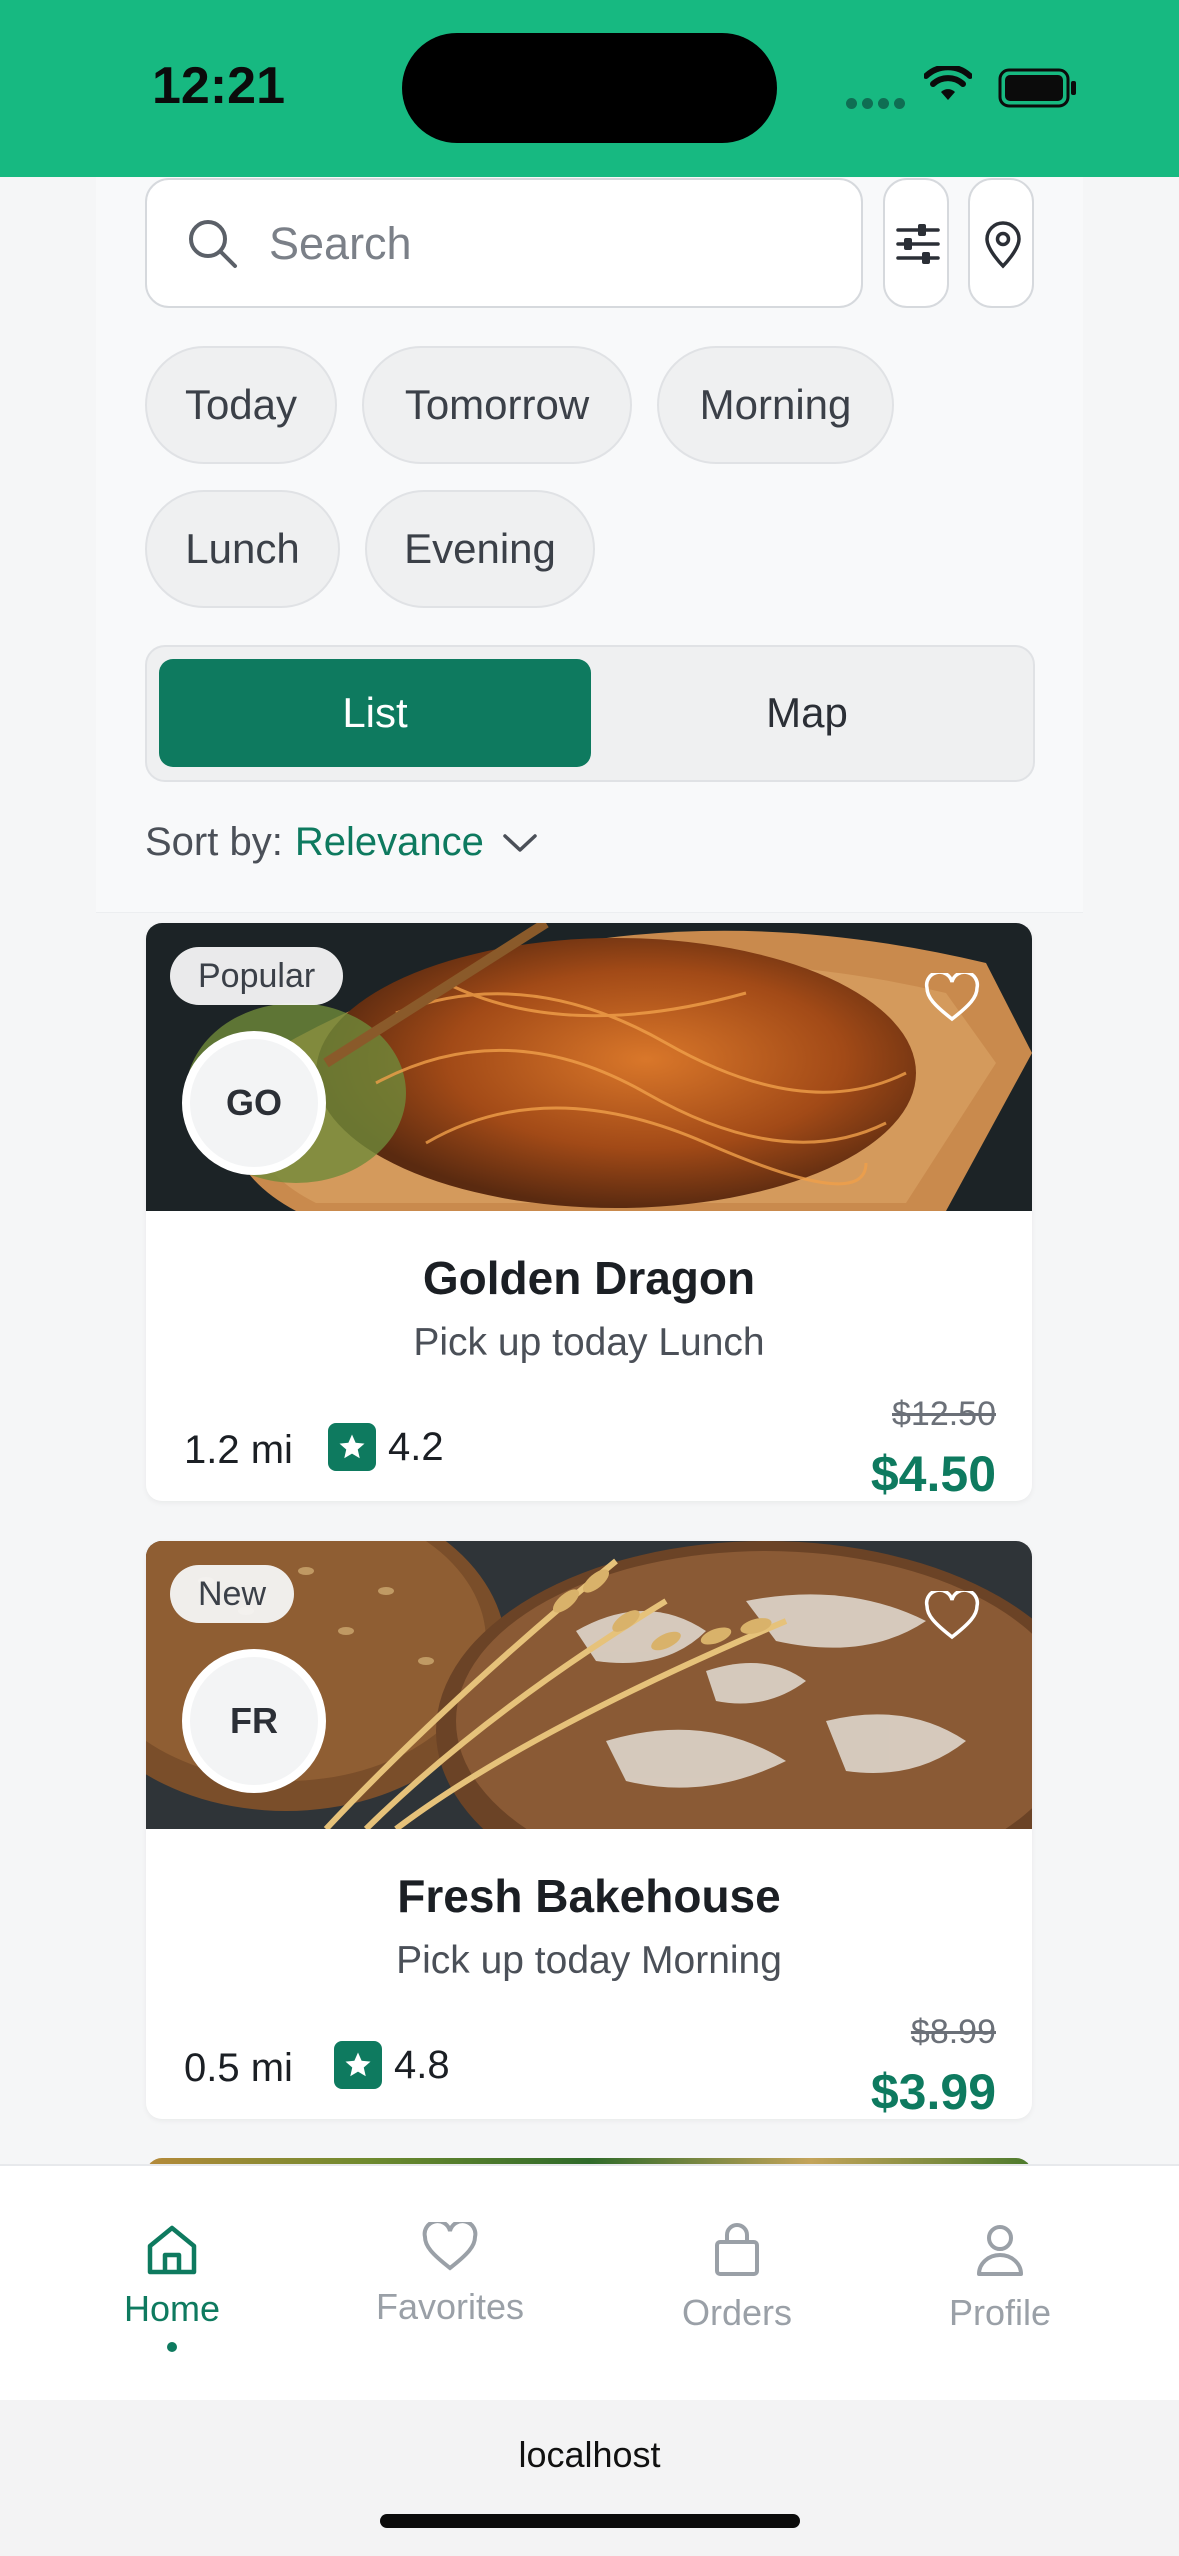 This screenshot has height=2556, width=1179. Describe the element at coordinates (1037, 88) in the screenshot. I see `battery-icon` at that location.